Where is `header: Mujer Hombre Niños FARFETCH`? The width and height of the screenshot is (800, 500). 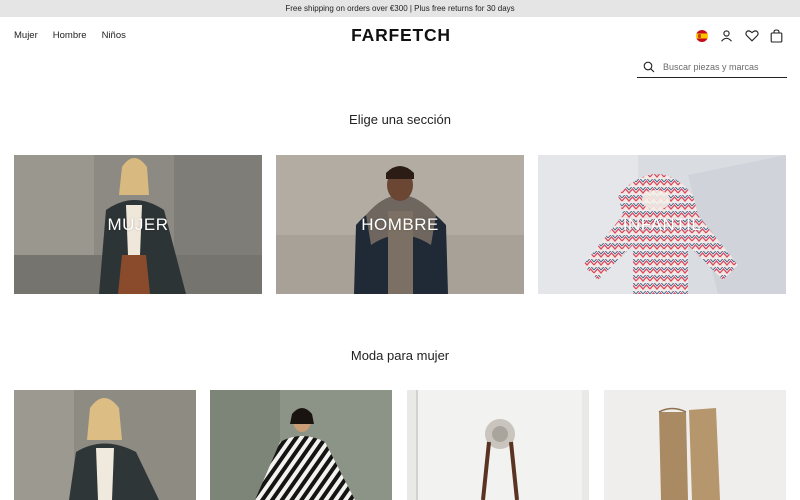 header: Mujer Hombre Niños FARFETCH is located at coordinates (400, 36).